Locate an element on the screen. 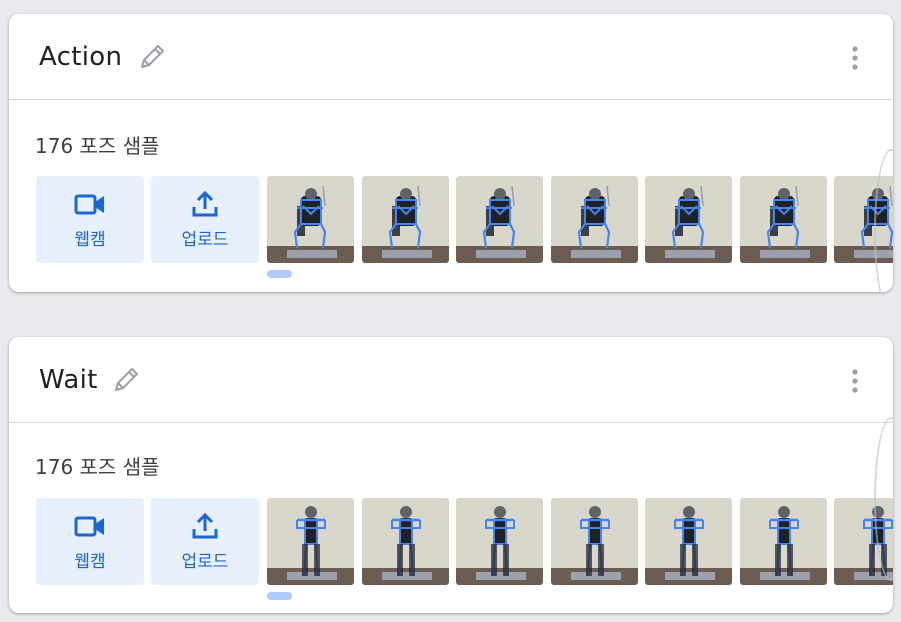 The image size is (901, 622). class-name-title: Wait is located at coordinates (68, 380).